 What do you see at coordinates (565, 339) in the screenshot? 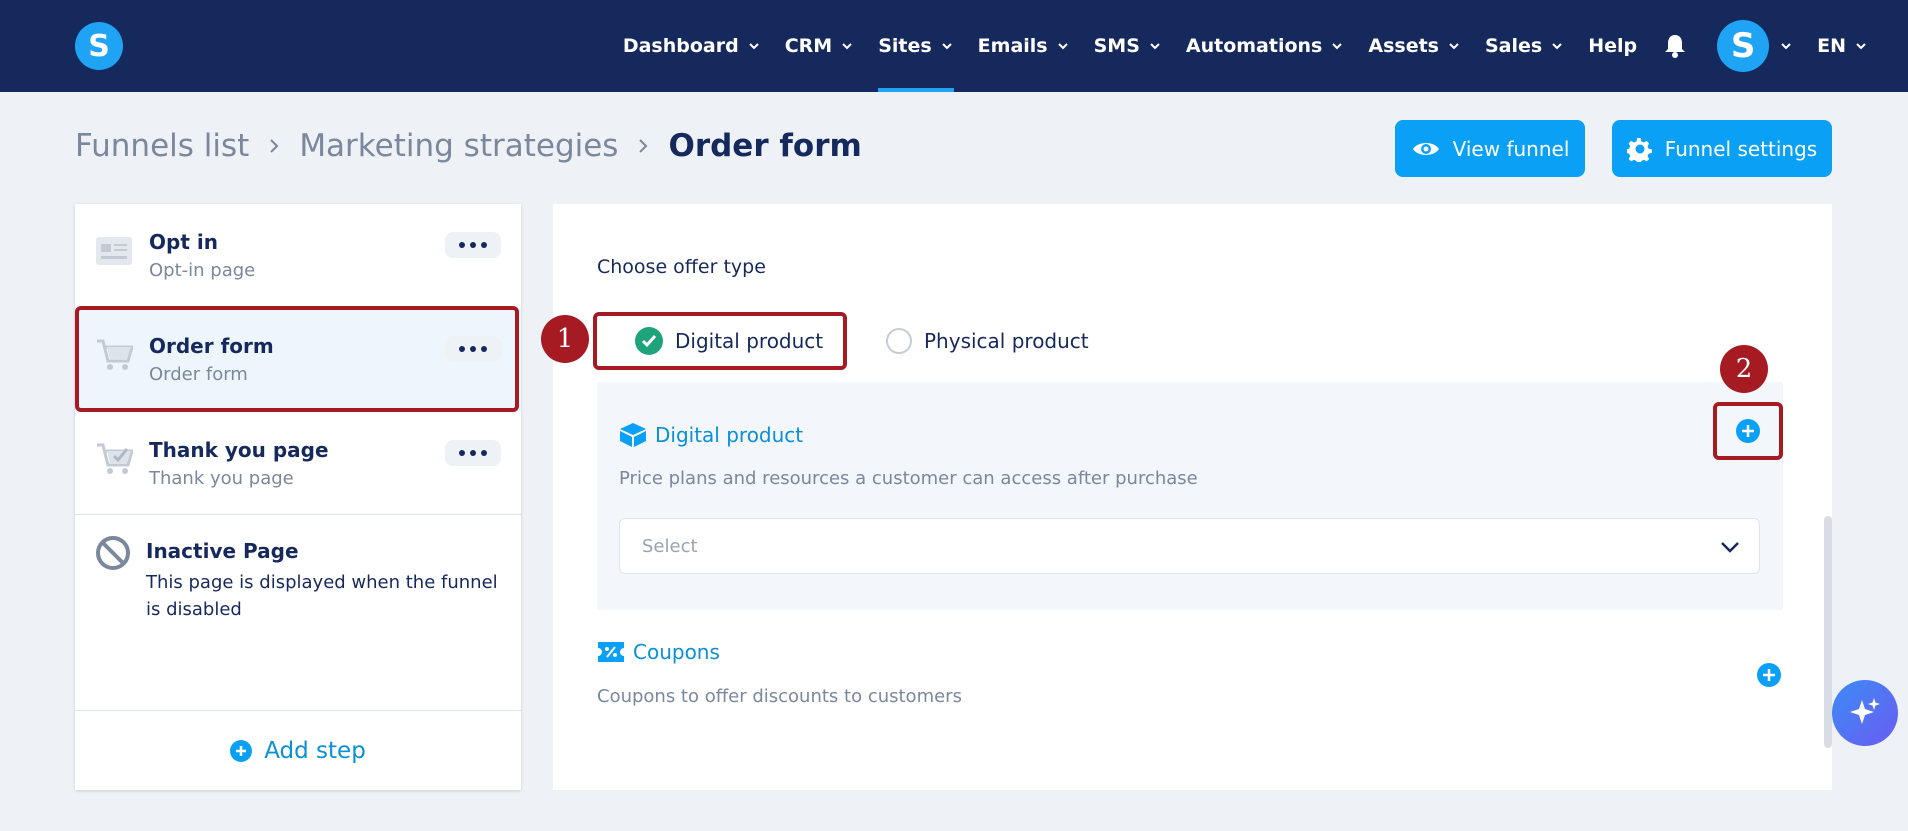
I see `annotation-marker-1: 1` at bounding box center [565, 339].